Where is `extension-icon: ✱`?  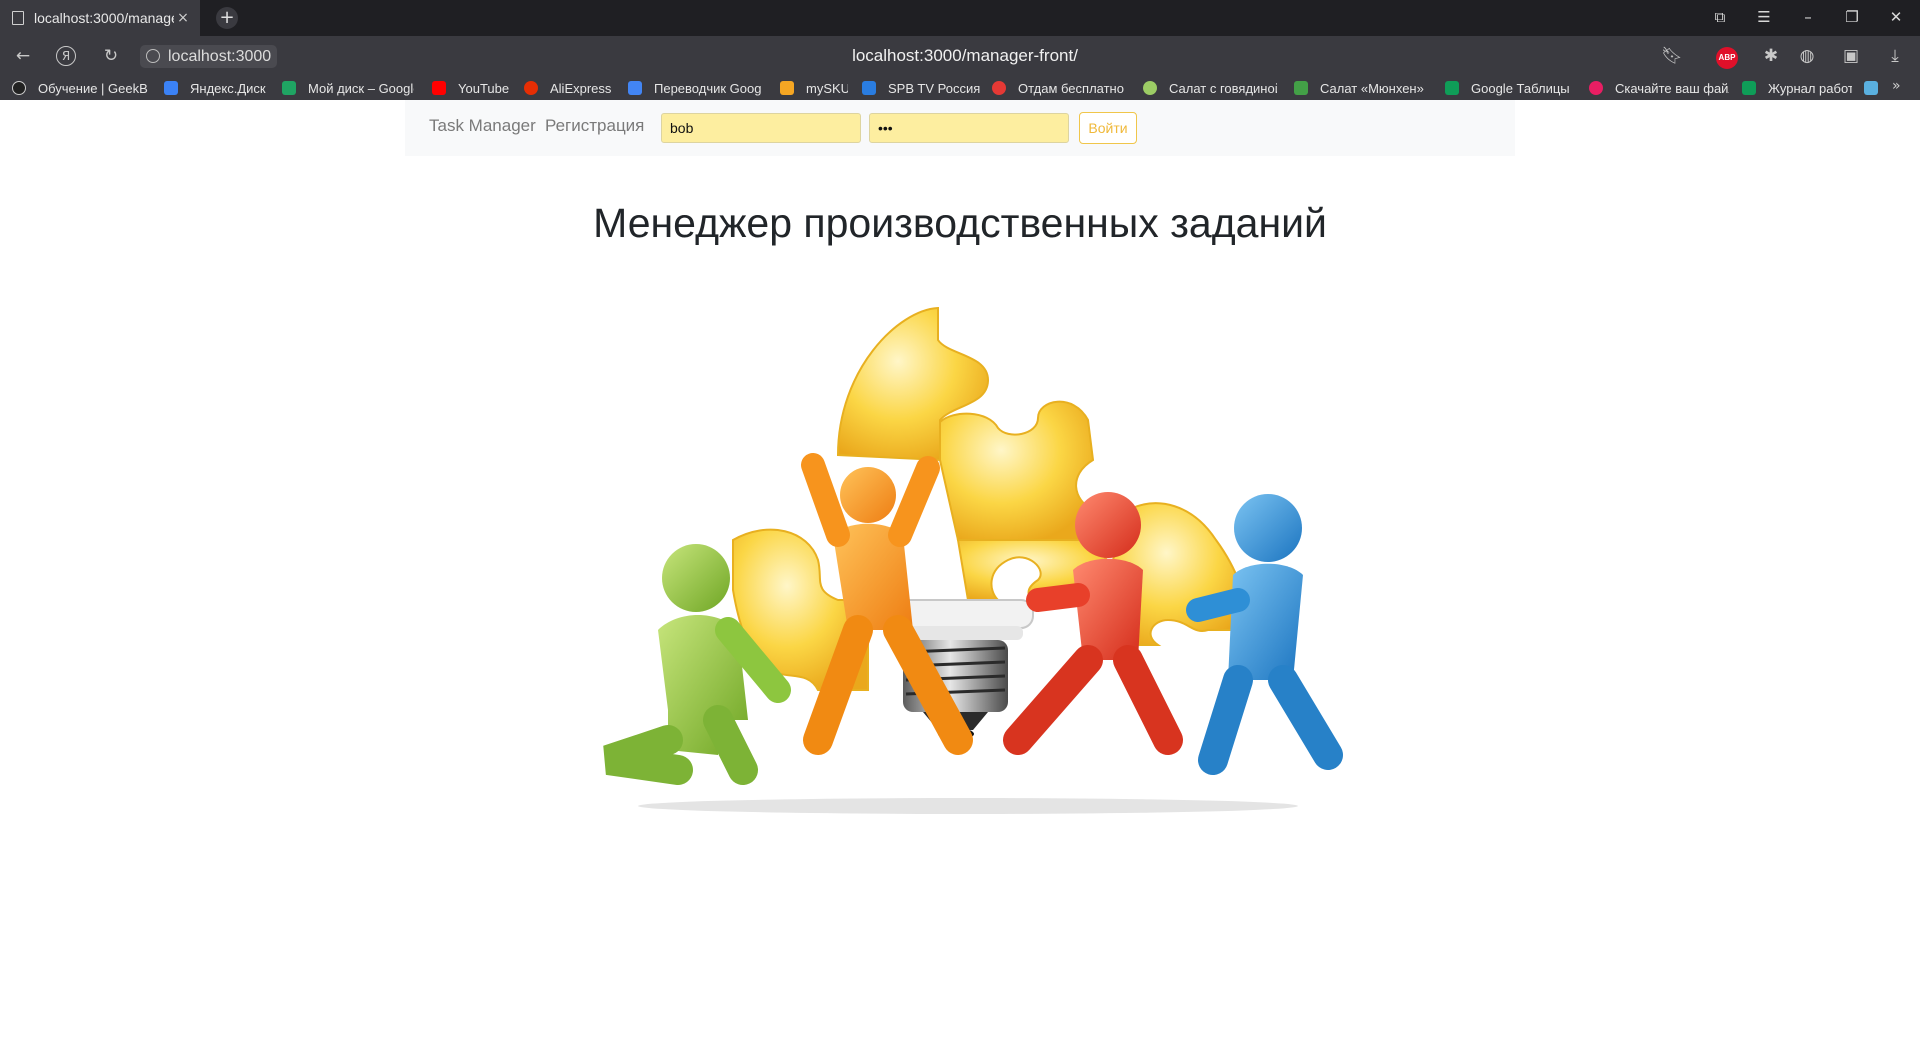
extension-icon: ✱ is located at coordinates (1771, 56).